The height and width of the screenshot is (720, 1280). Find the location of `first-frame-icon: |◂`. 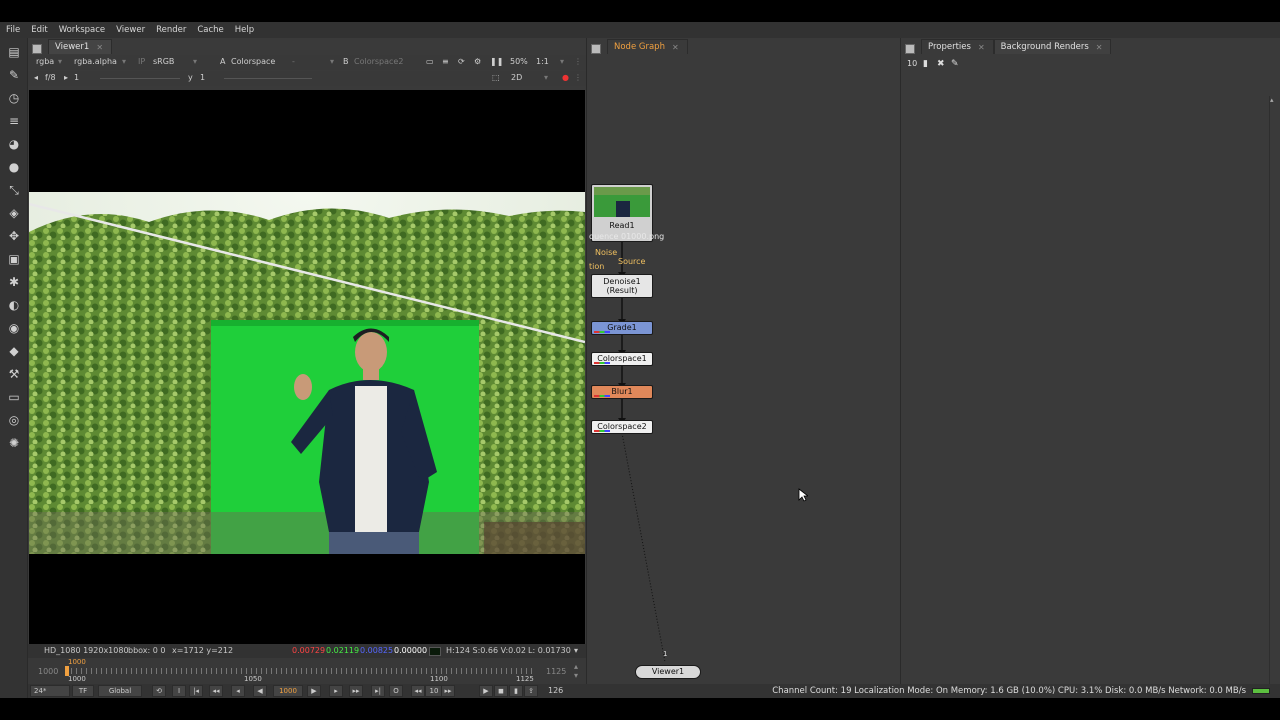

first-frame-icon: |◂ is located at coordinates (196, 691).